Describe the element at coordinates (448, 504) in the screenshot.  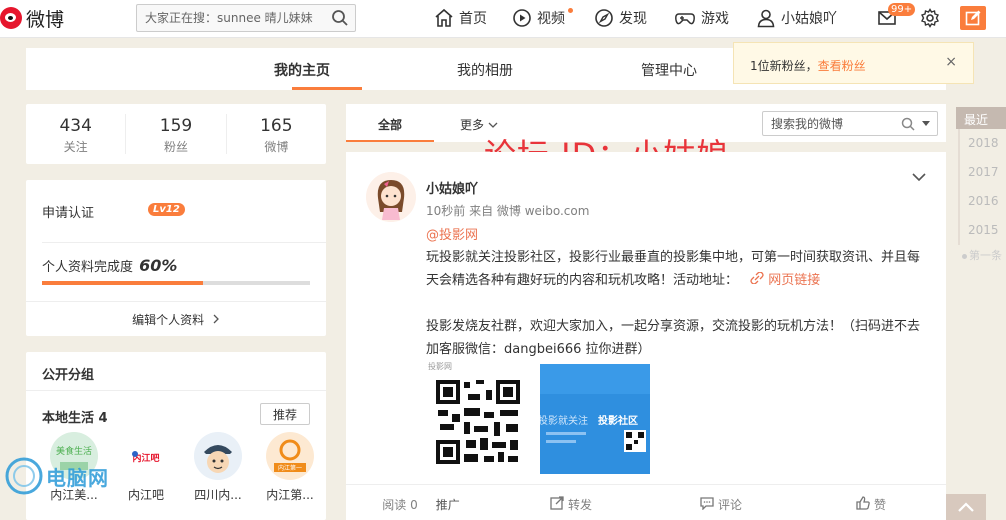
I see `promote-button: 推广` at that location.